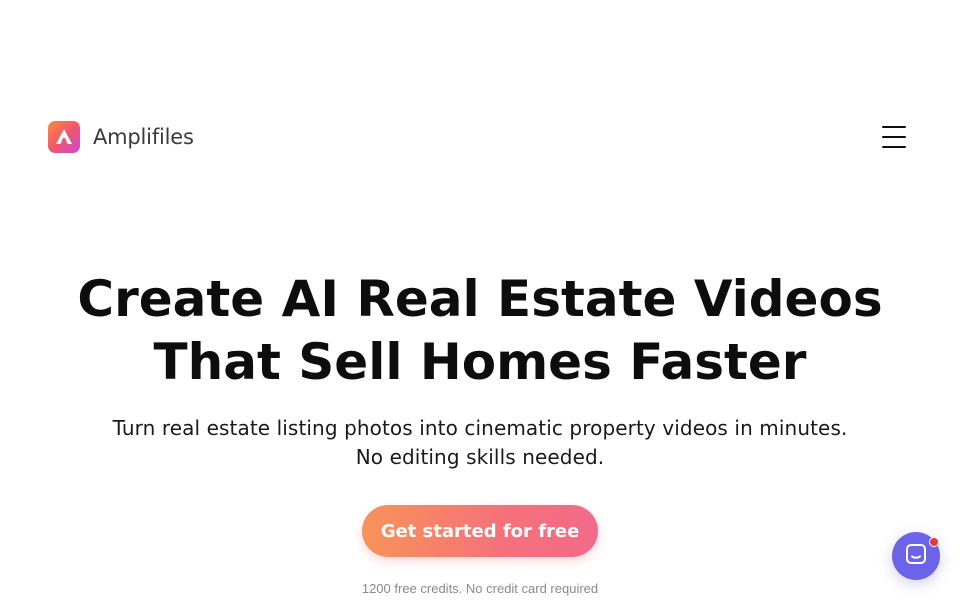  What do you see at coordinates (480, 457) in the screenshot?
I see `hero-subtitle-line-2: No editing skills needed.` at bounding box center [480, 457].